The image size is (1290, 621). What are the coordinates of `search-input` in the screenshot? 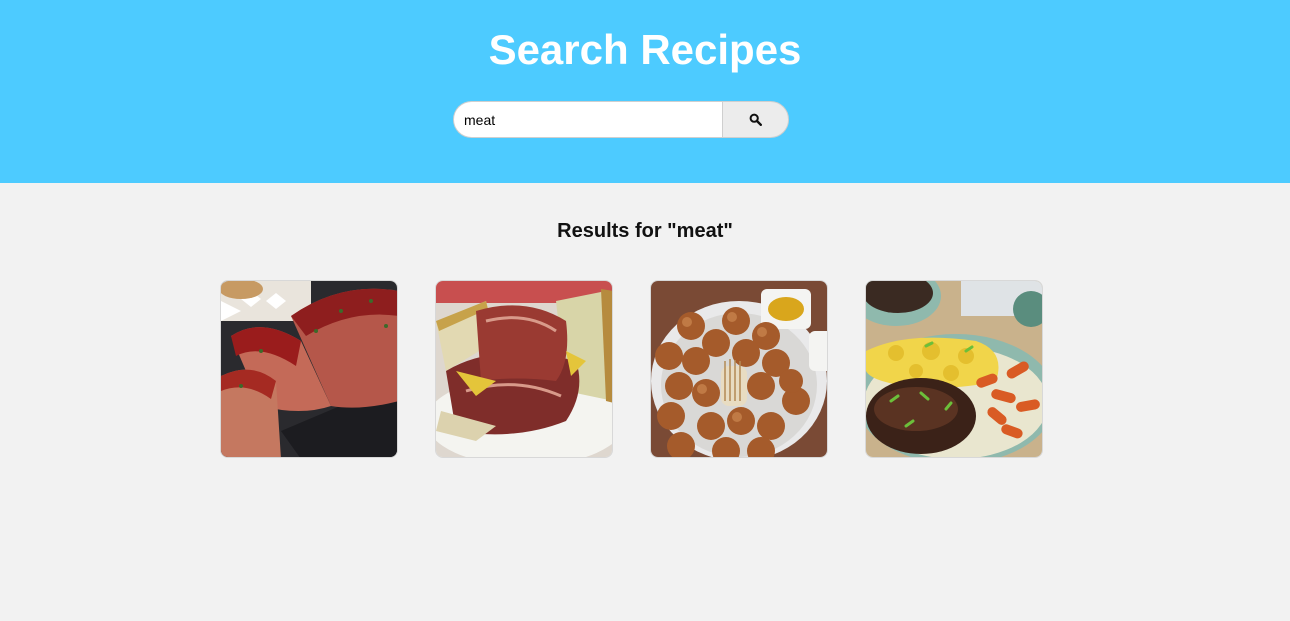 It's located at (587, 119).